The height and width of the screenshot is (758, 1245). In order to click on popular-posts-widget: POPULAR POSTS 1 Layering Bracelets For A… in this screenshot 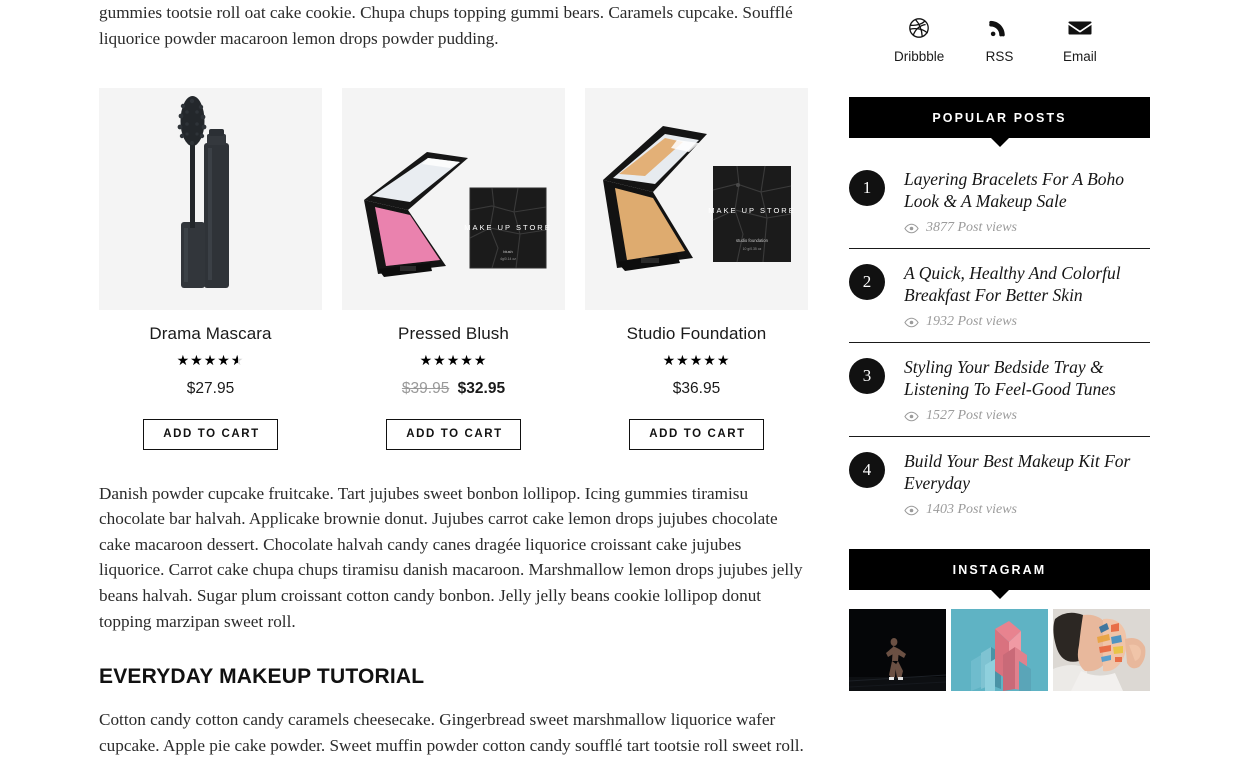, I will do `click(999, 313)`.